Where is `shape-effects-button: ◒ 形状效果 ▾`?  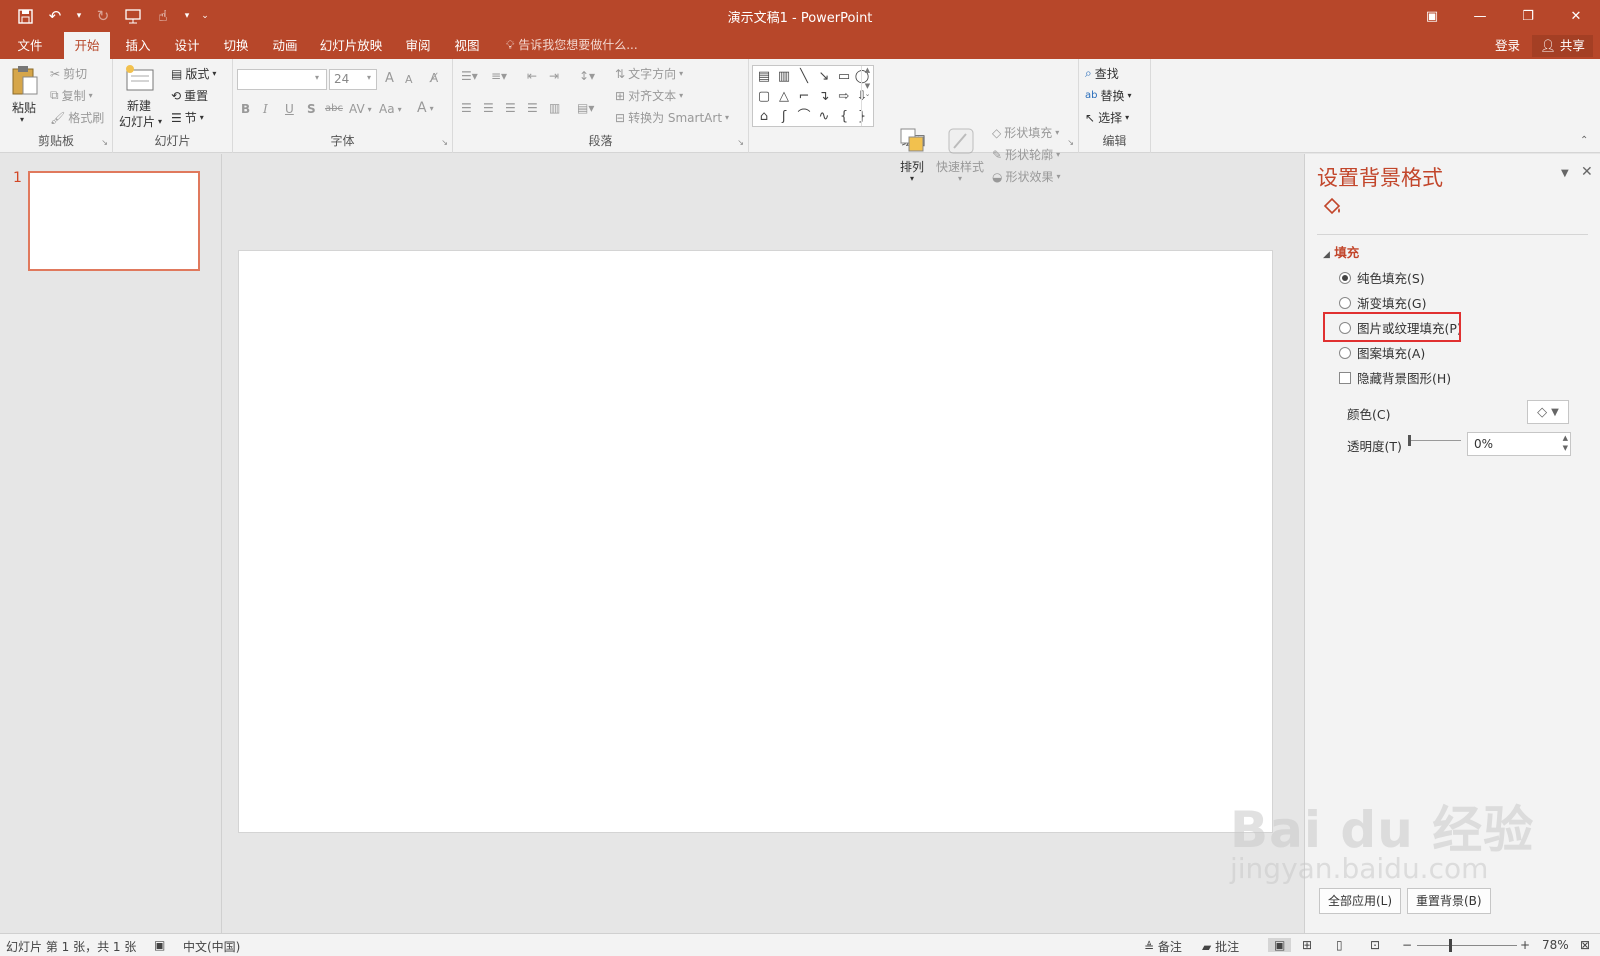 shape-effects-button: ◒ 形状效果 ▾ is located at coordinates (1026, 176).